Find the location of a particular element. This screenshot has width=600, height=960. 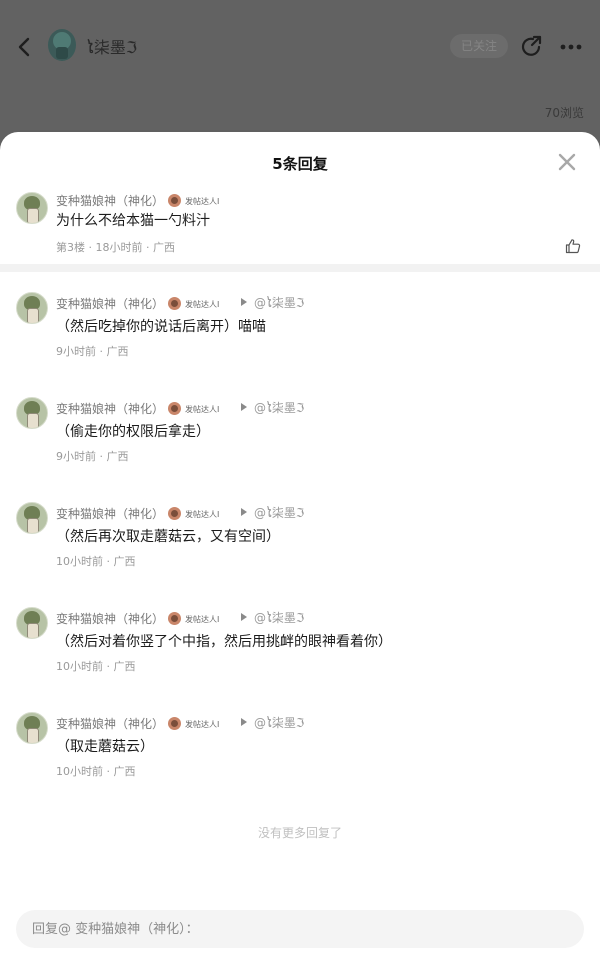

reply-input-bar is located at coordinates (300, 929).